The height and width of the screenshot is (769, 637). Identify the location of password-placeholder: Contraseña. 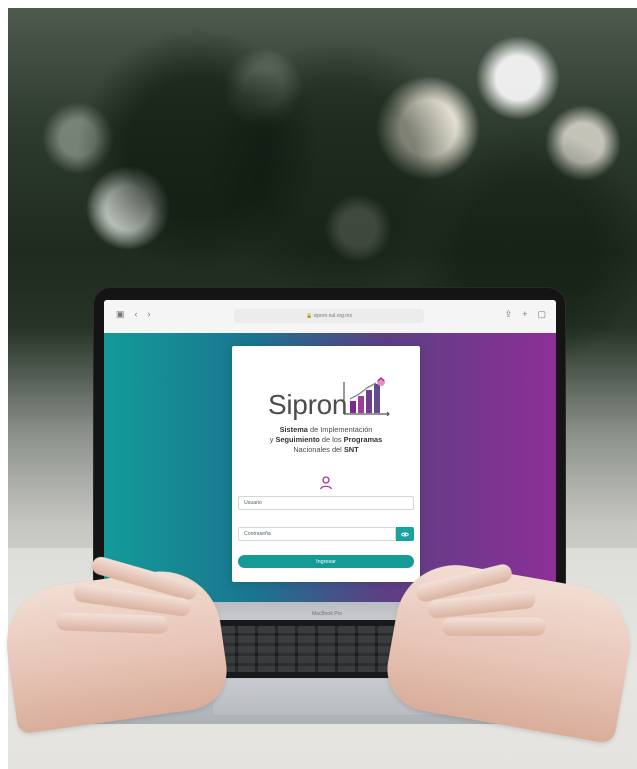
(257, 534).